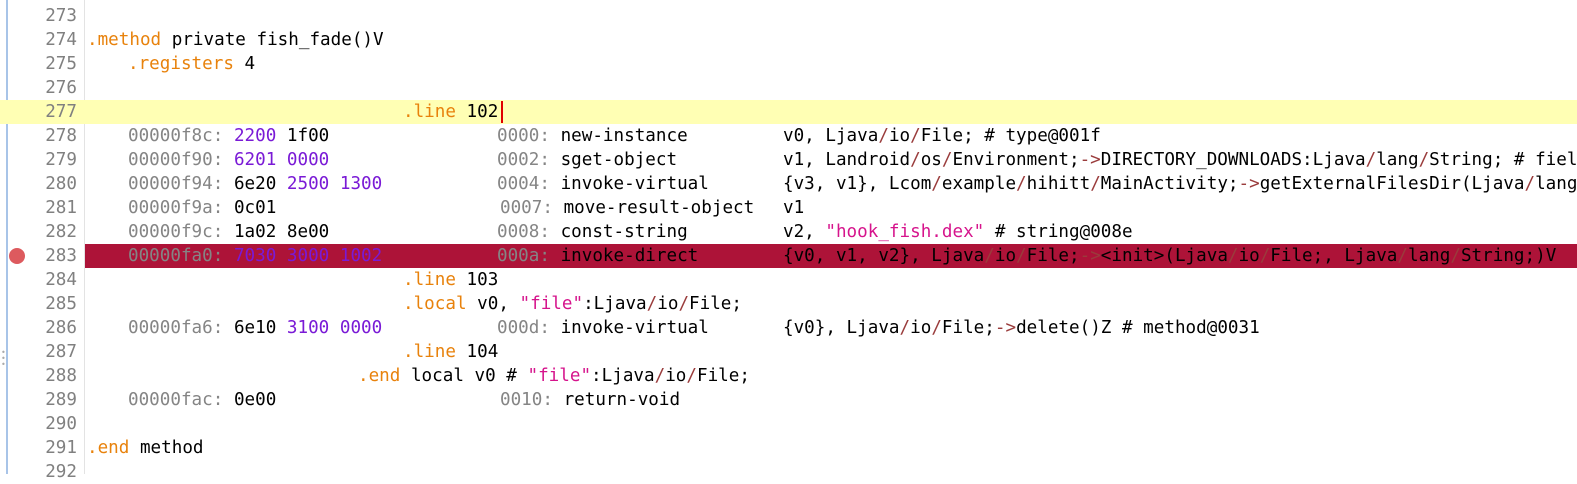 The image size is (1577, 484). Describe the element at coordinates (38, 208) in the screenshot. I see `line-number: 281` at that location.